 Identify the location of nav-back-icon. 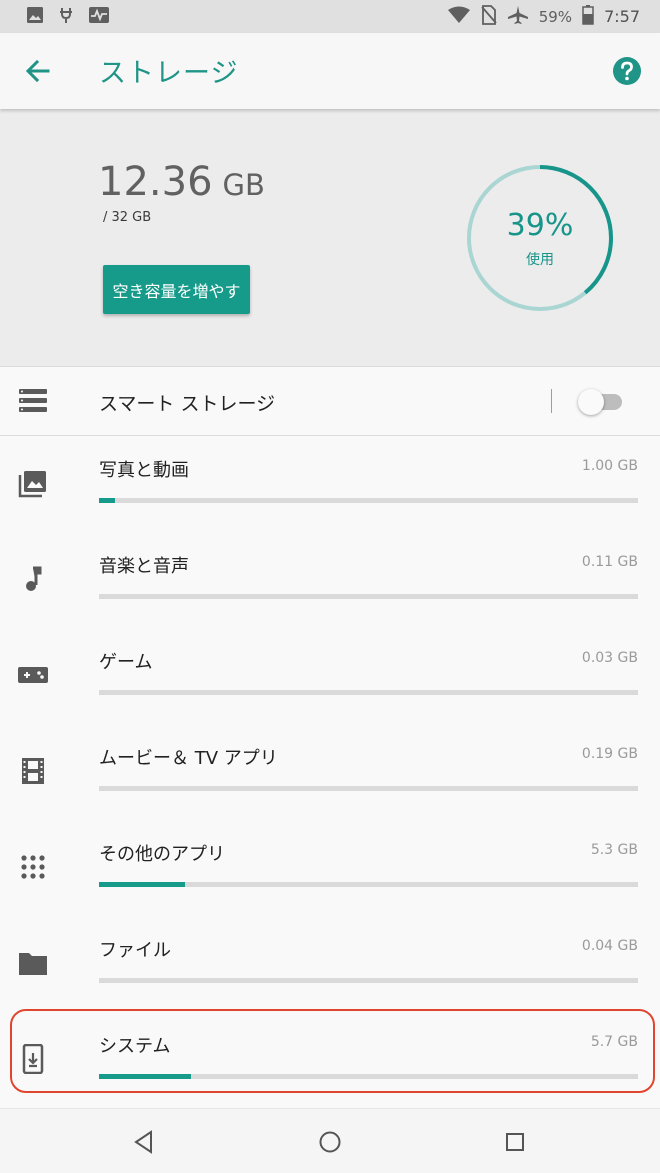
(143, 1142).